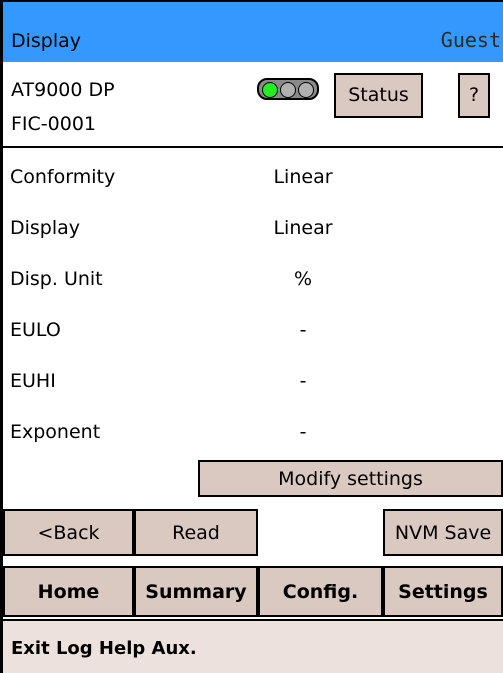 The image size is (503, 673). I want to click on nvm-save-button: NVM Save, so click(443, 532).